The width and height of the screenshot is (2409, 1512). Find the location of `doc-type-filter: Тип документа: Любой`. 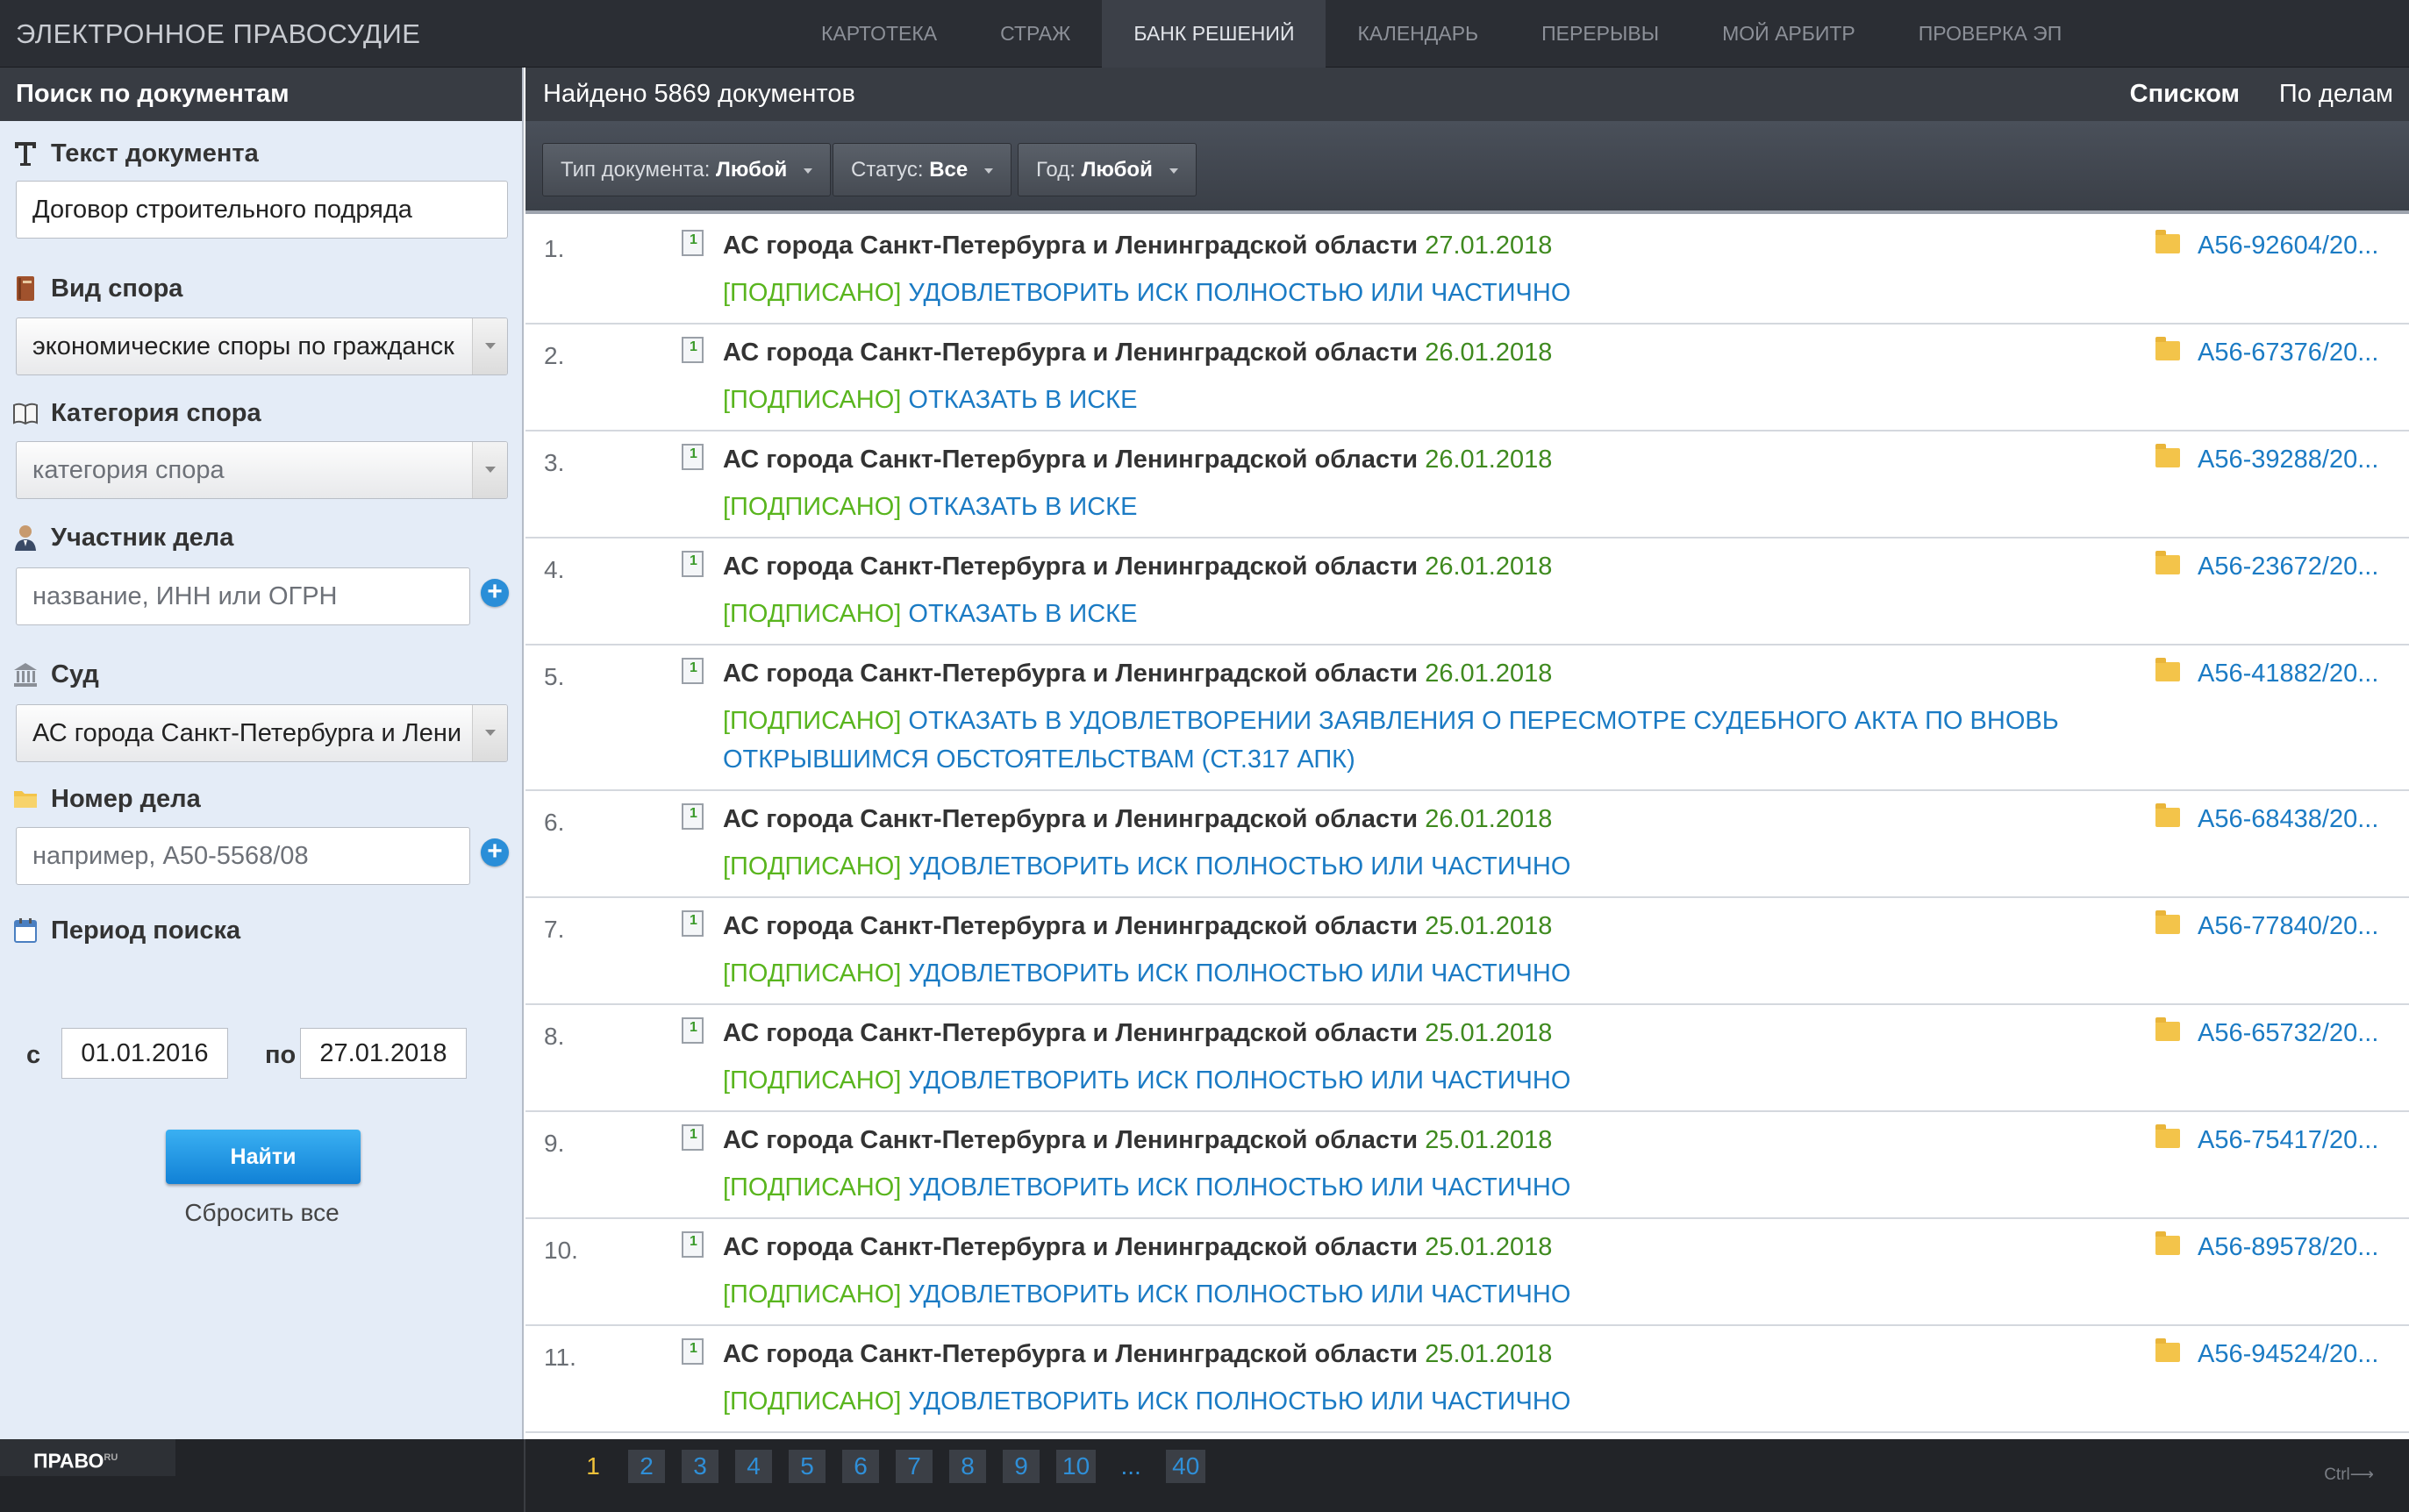

doc-type-filter: Тип документа: Любой is located at coordinates (686, 169).